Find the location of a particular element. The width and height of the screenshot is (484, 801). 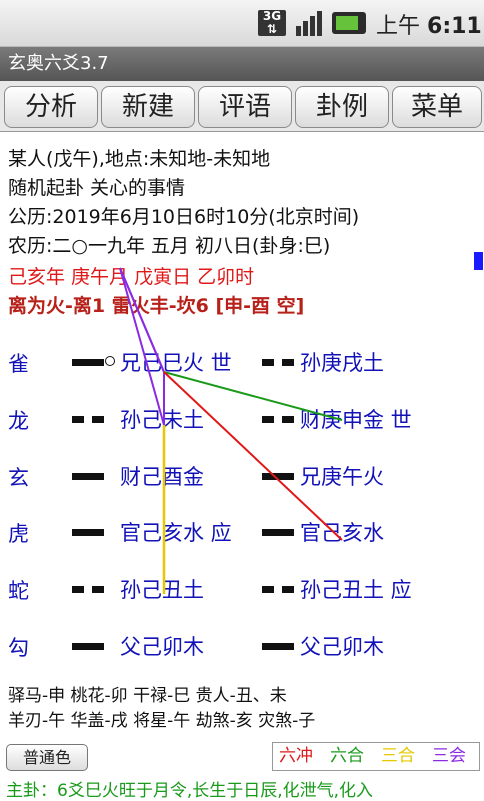

lunar-date: 农历:二○一九年 五月 初八日(卦身:巳) is located at coordinates (169, 246).